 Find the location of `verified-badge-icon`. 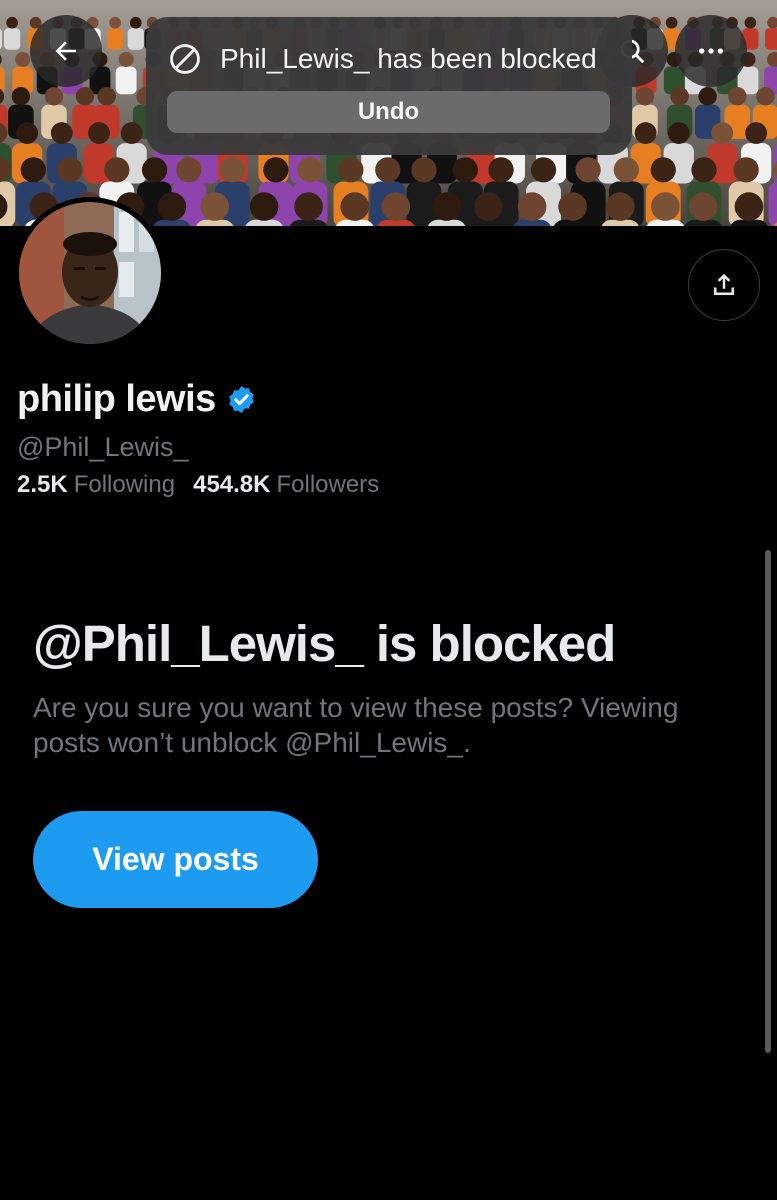

verified-badge-icon is located at coordinates (241, 399).